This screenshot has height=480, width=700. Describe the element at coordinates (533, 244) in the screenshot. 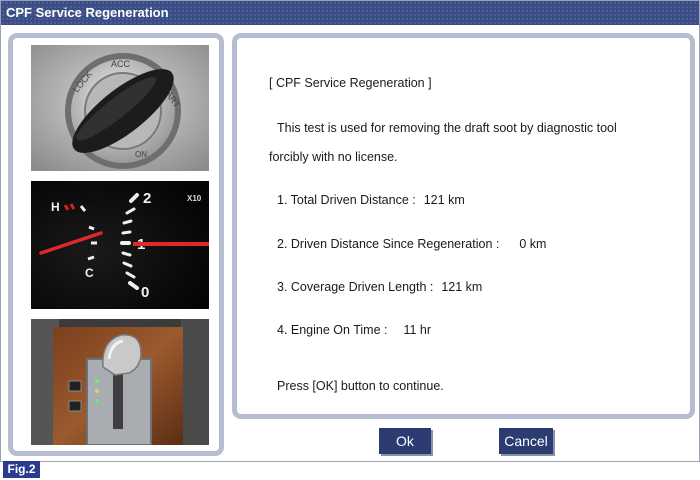

I see `info-item-value: 0 km` at that location.